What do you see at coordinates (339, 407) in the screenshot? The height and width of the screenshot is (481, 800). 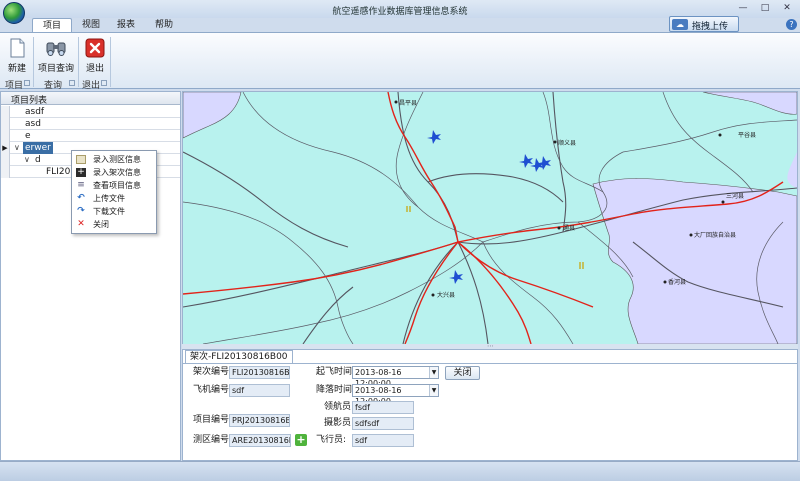 I see `navigator-label: 领航员:` at bounding box center [339, 407].